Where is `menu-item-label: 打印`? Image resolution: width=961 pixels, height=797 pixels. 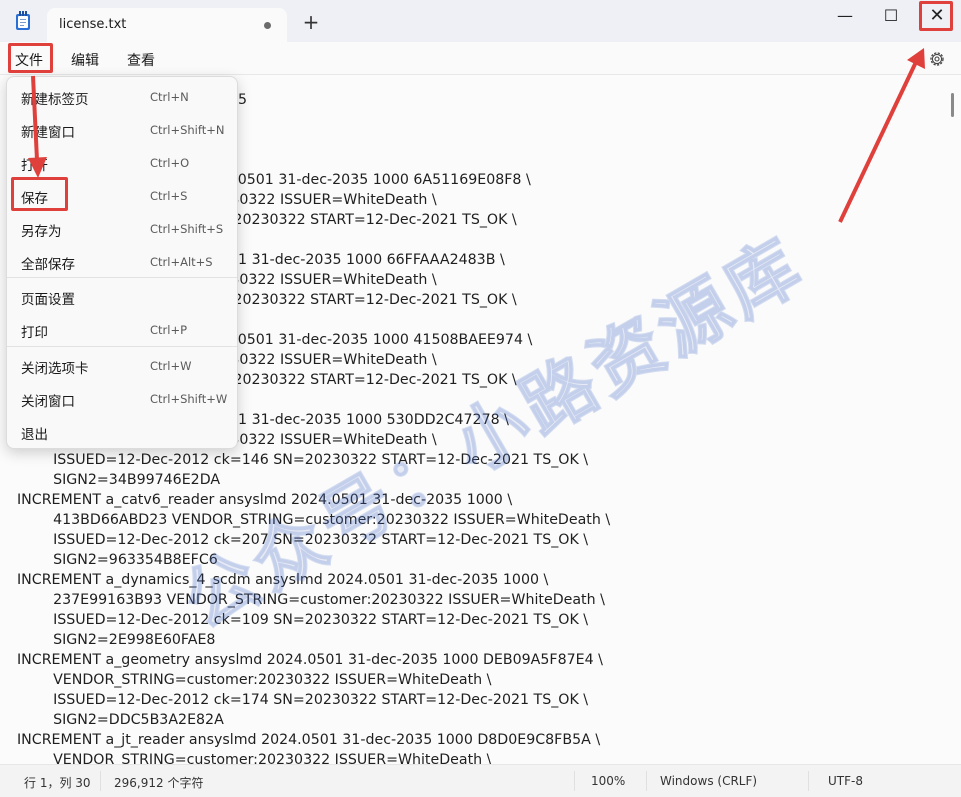
menu-item-label: 打印 is located at coordinates (34, 333).